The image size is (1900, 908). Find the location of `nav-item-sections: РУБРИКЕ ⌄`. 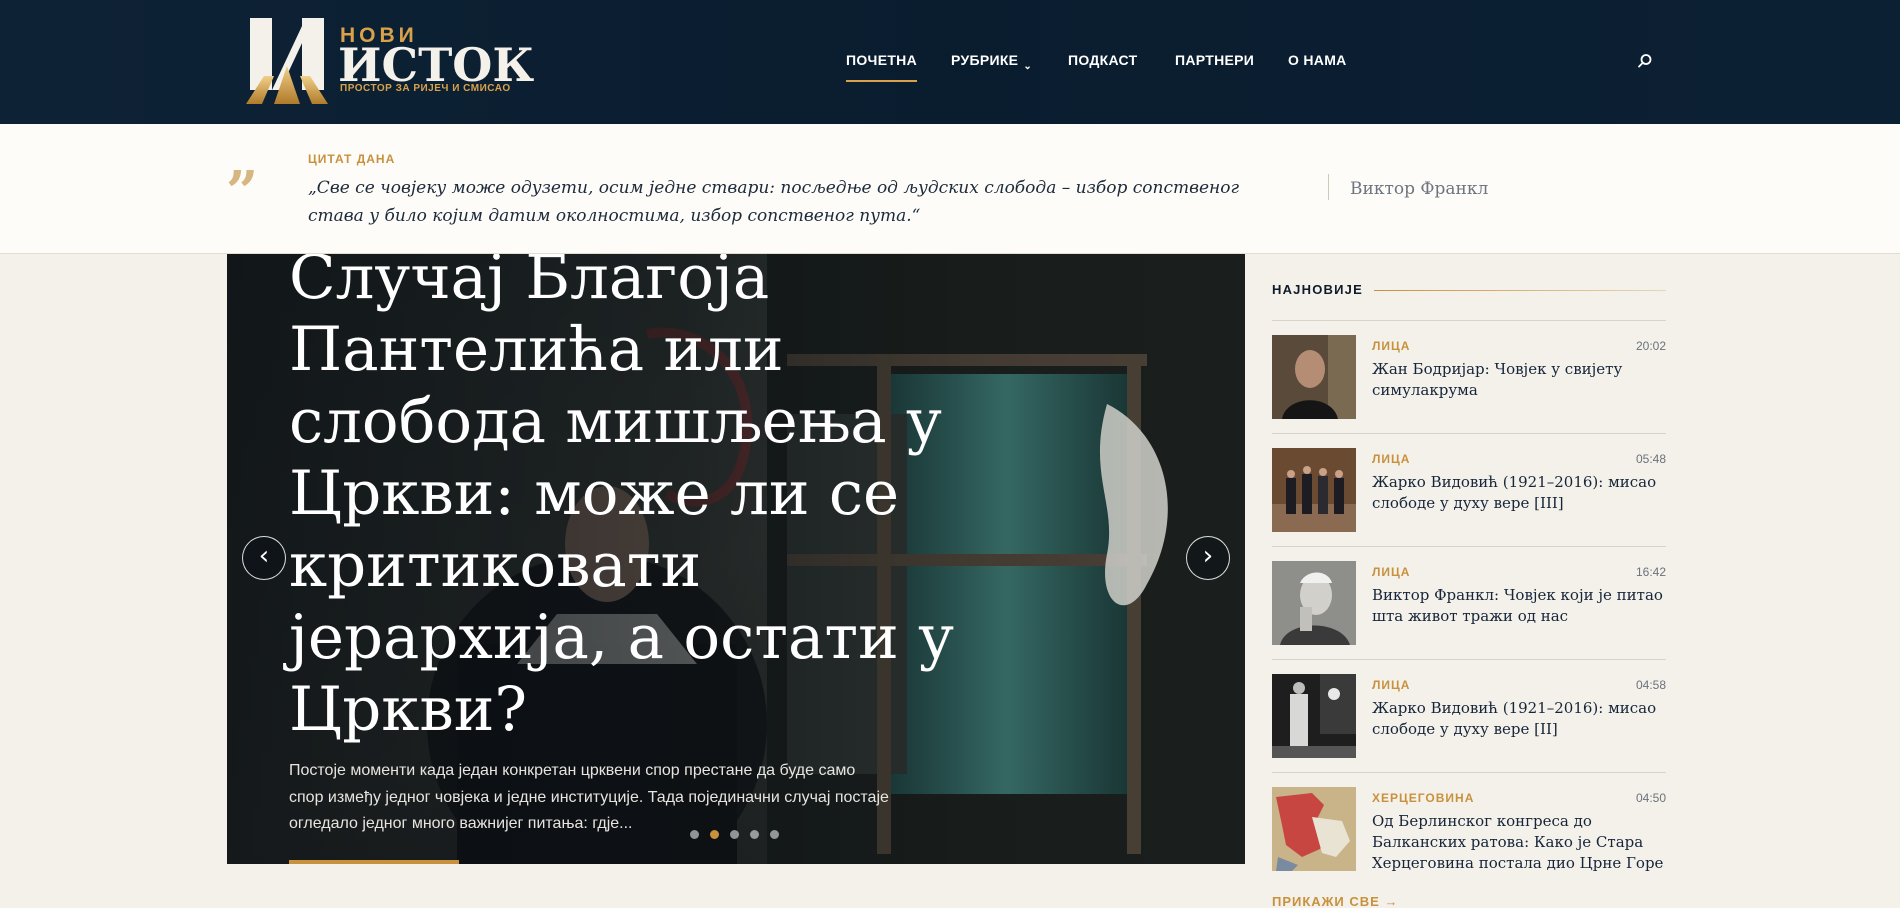

nav-item-sections: РУБРИКЕ ⌄ is located at coordinates (991, 62).